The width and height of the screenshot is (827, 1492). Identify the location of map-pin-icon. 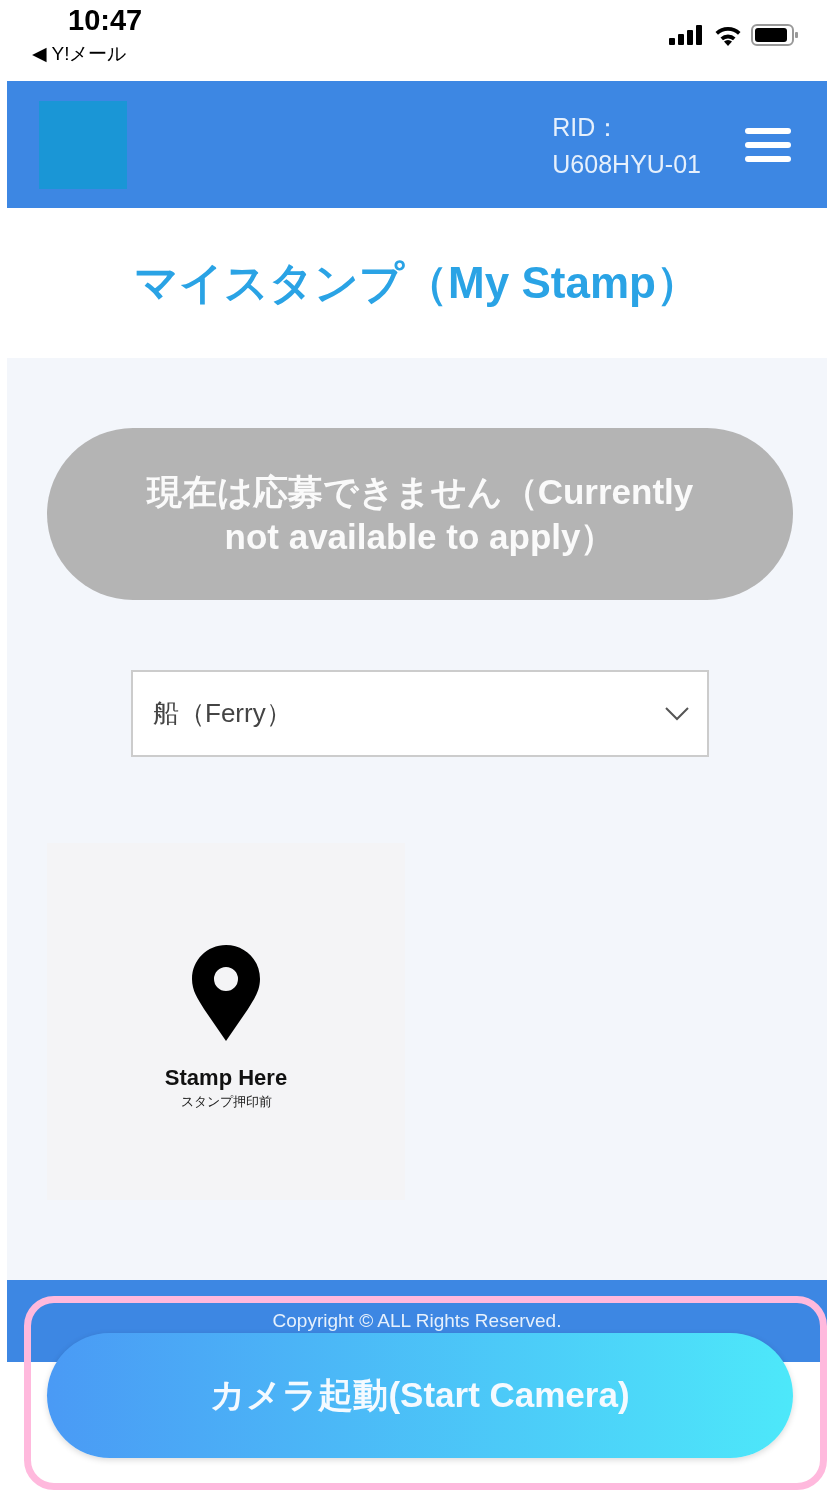
(226, 993).